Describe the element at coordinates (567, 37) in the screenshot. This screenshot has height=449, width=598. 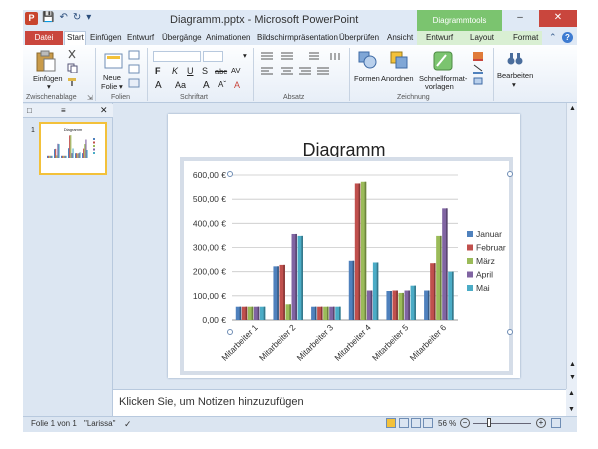
I see `help-icon: ?` at that location.